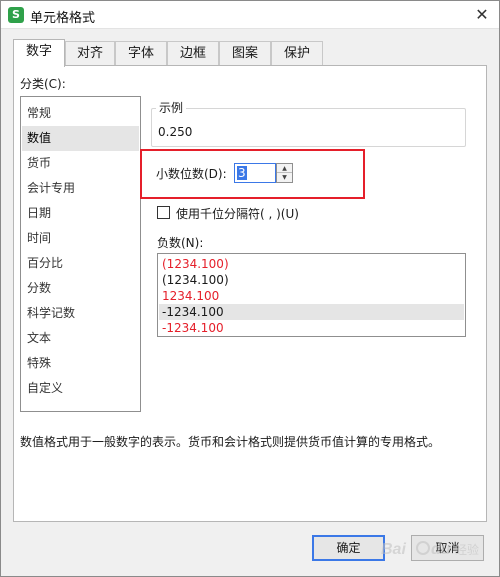 The image size is (500, 577). What do you see at coordinates (245, 53) in the screenshot?
I see `tab-pattern: 图案` at bounding box center [245, 53].